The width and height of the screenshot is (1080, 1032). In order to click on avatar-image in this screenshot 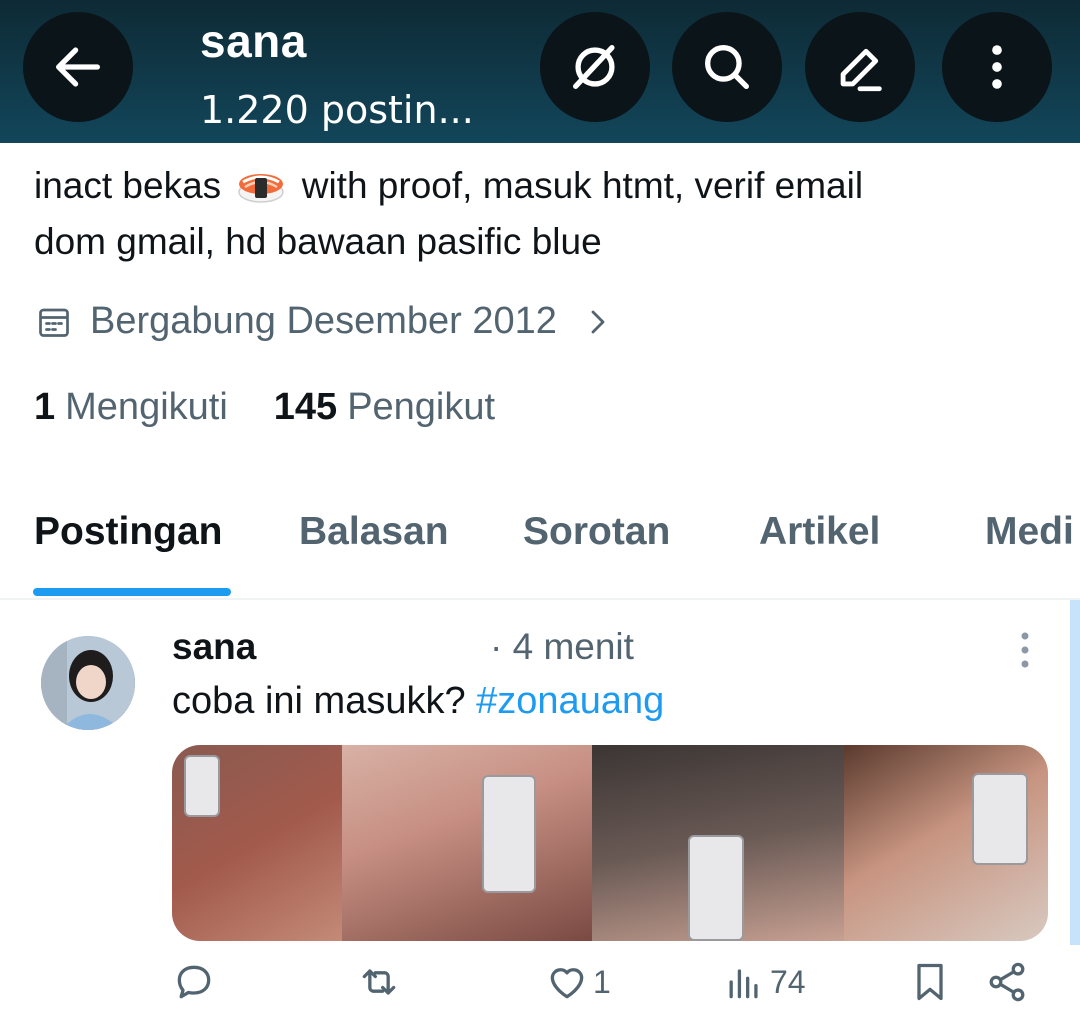, I will do `click(88, 683)`.